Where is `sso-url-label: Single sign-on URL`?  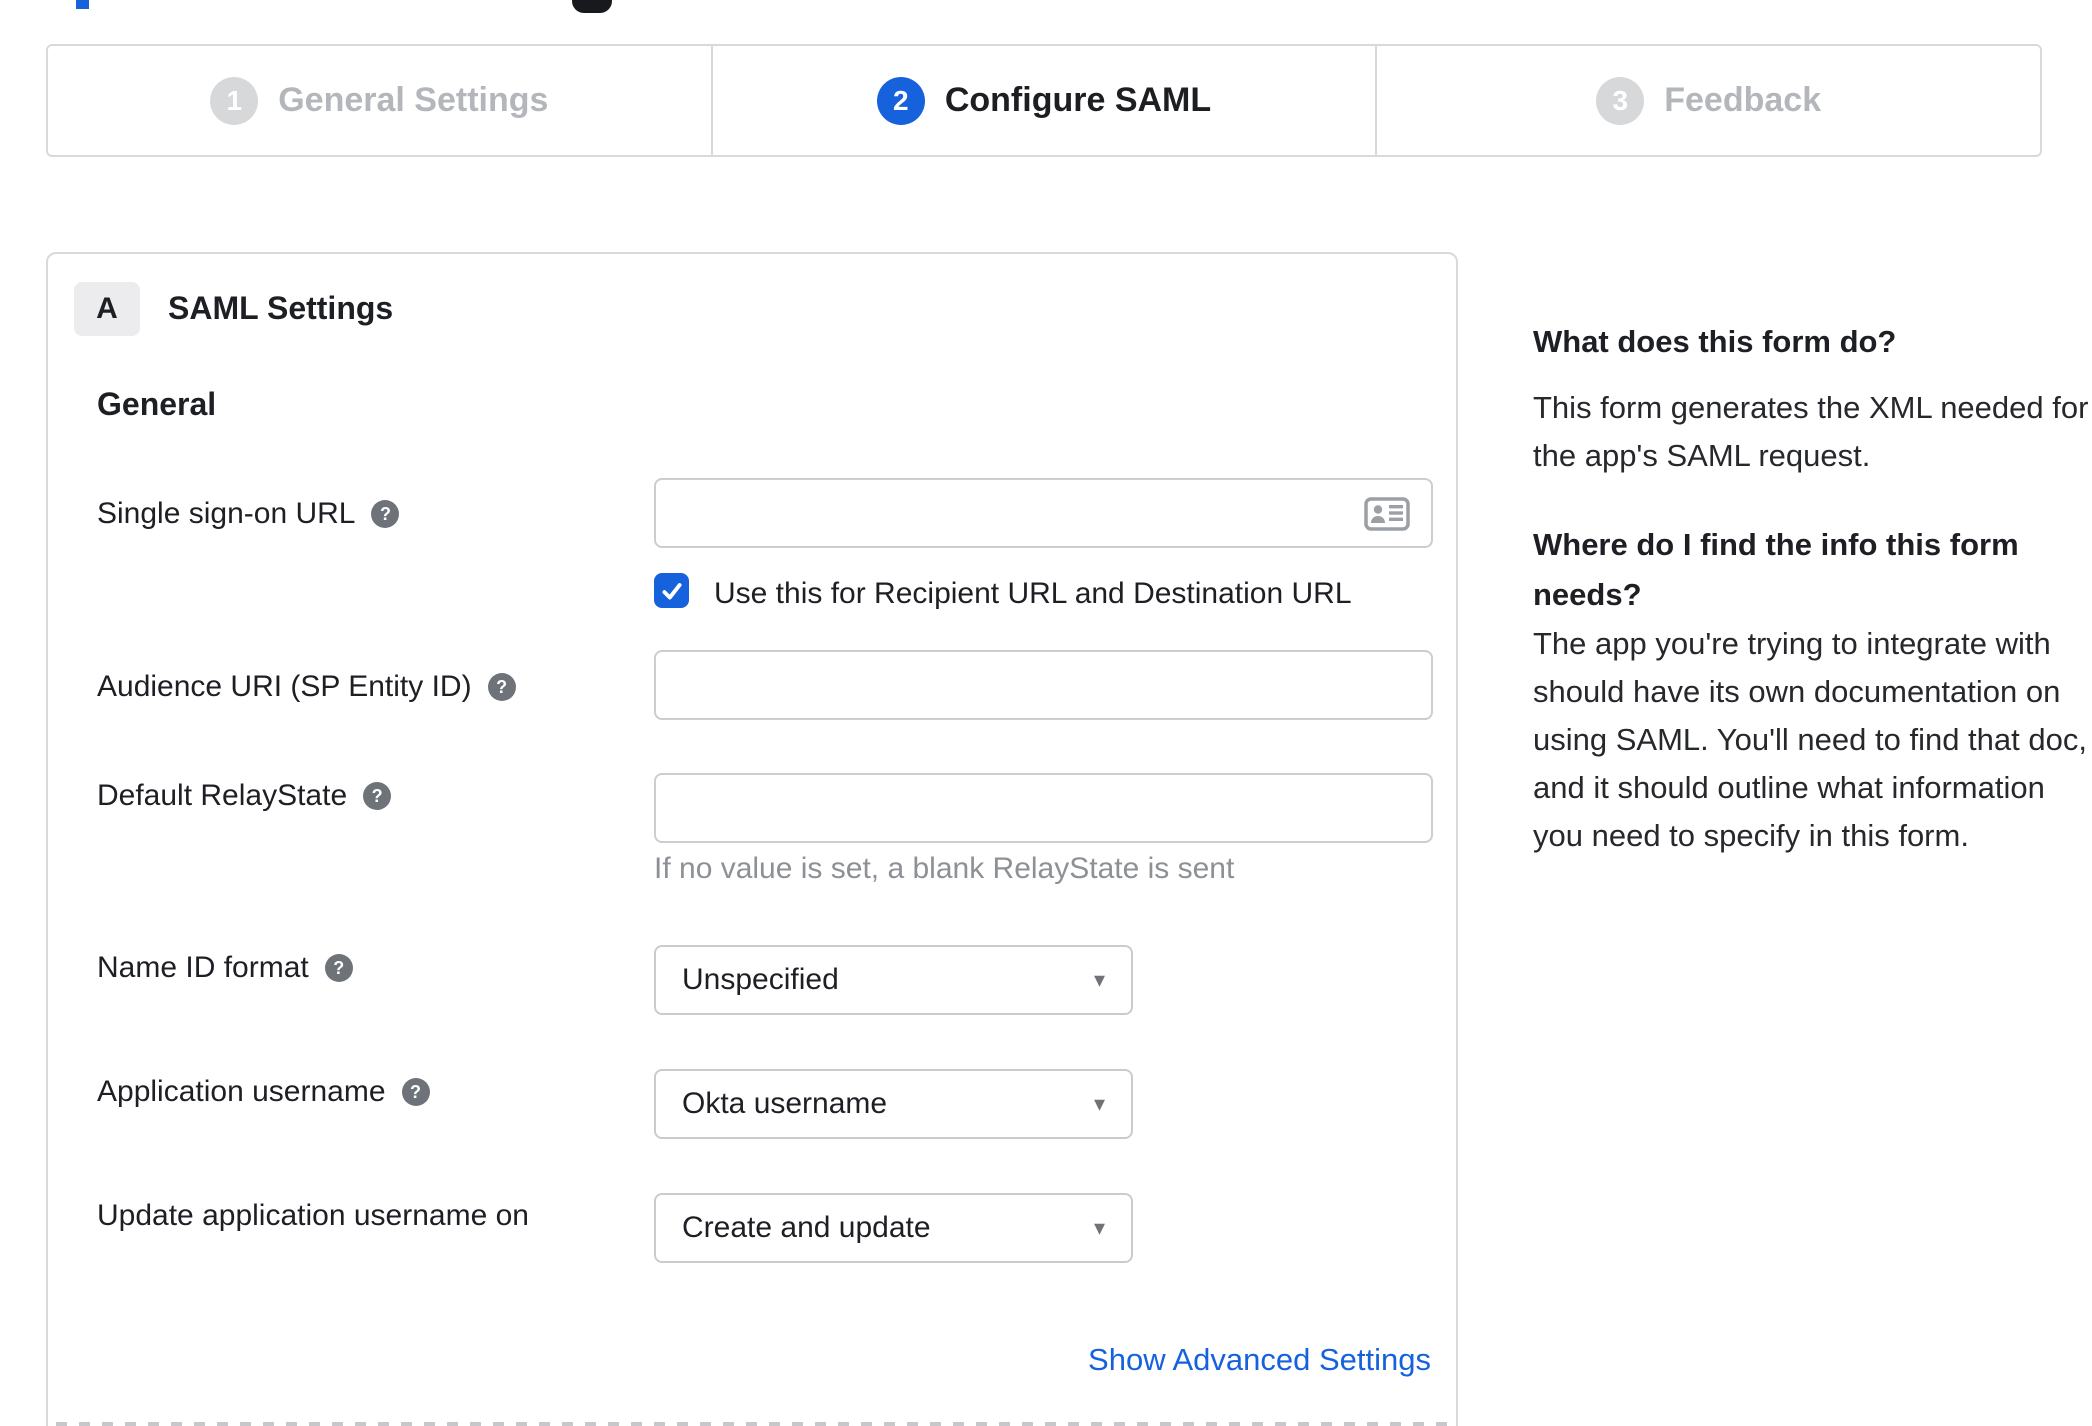
sso-url-label: Single sign-on URL is located at coordinates (226, 513).